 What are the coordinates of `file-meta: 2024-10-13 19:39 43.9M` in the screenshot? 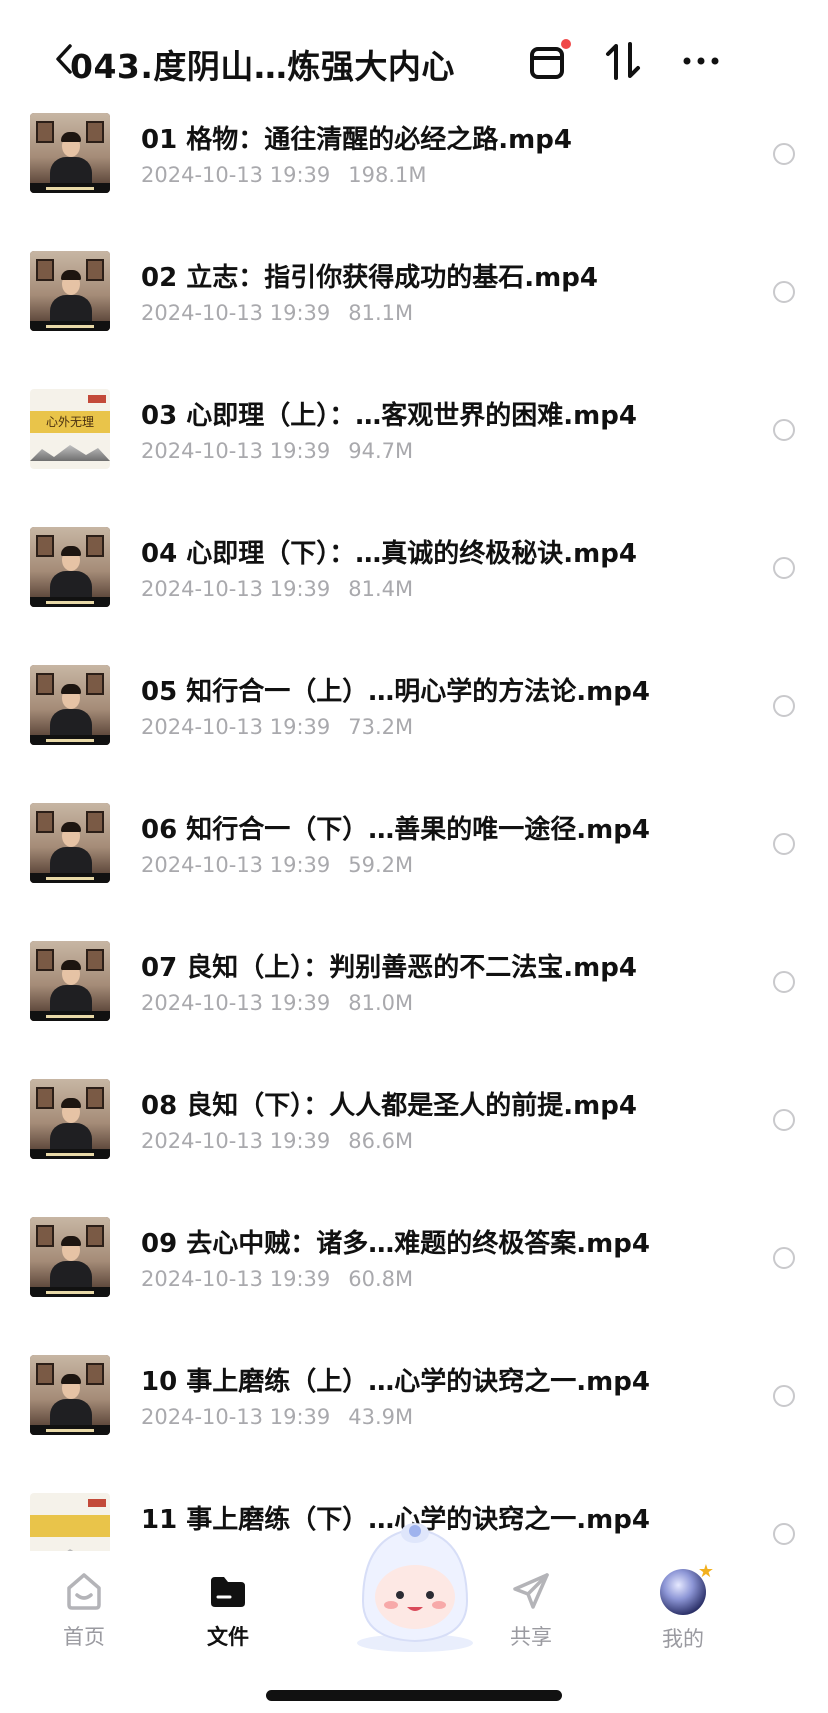 It's located at (277, 1417).